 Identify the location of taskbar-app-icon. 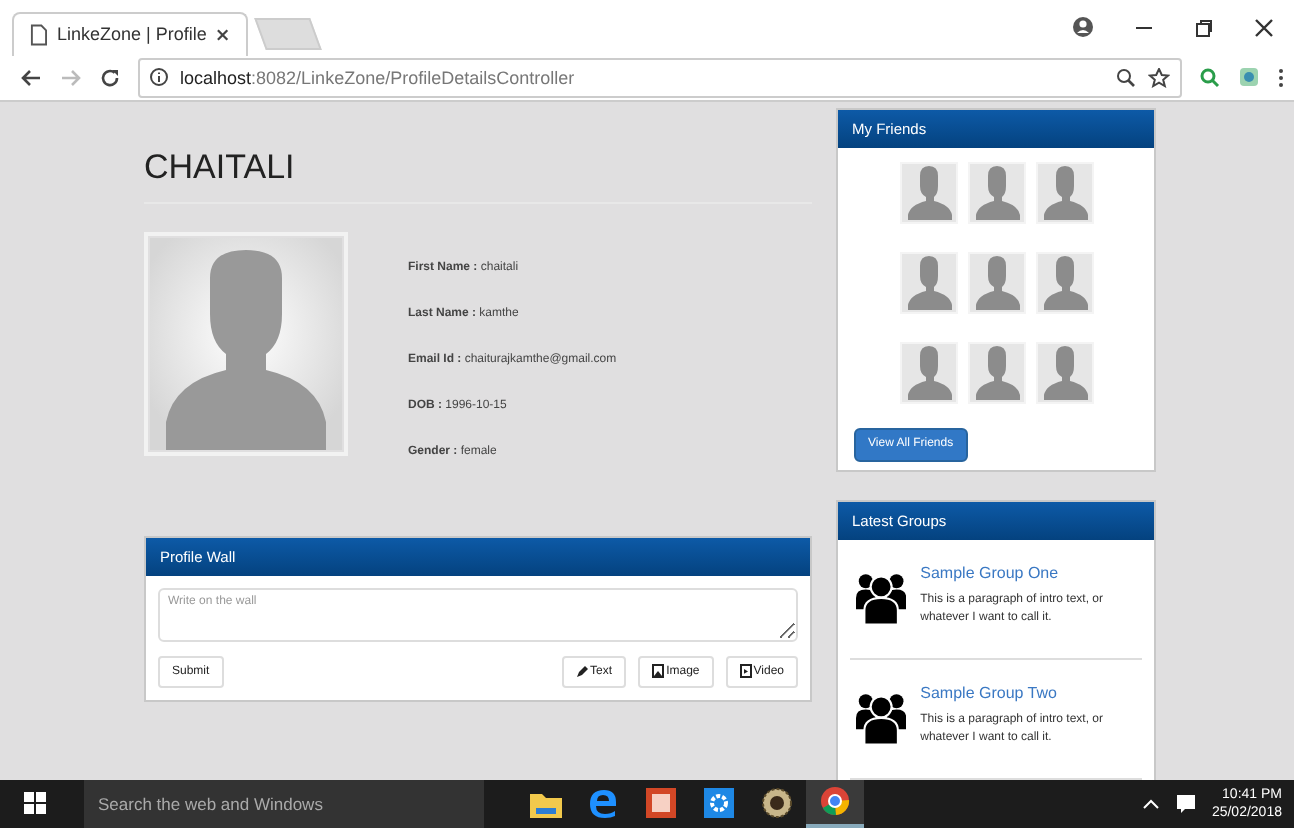
(835, 803).